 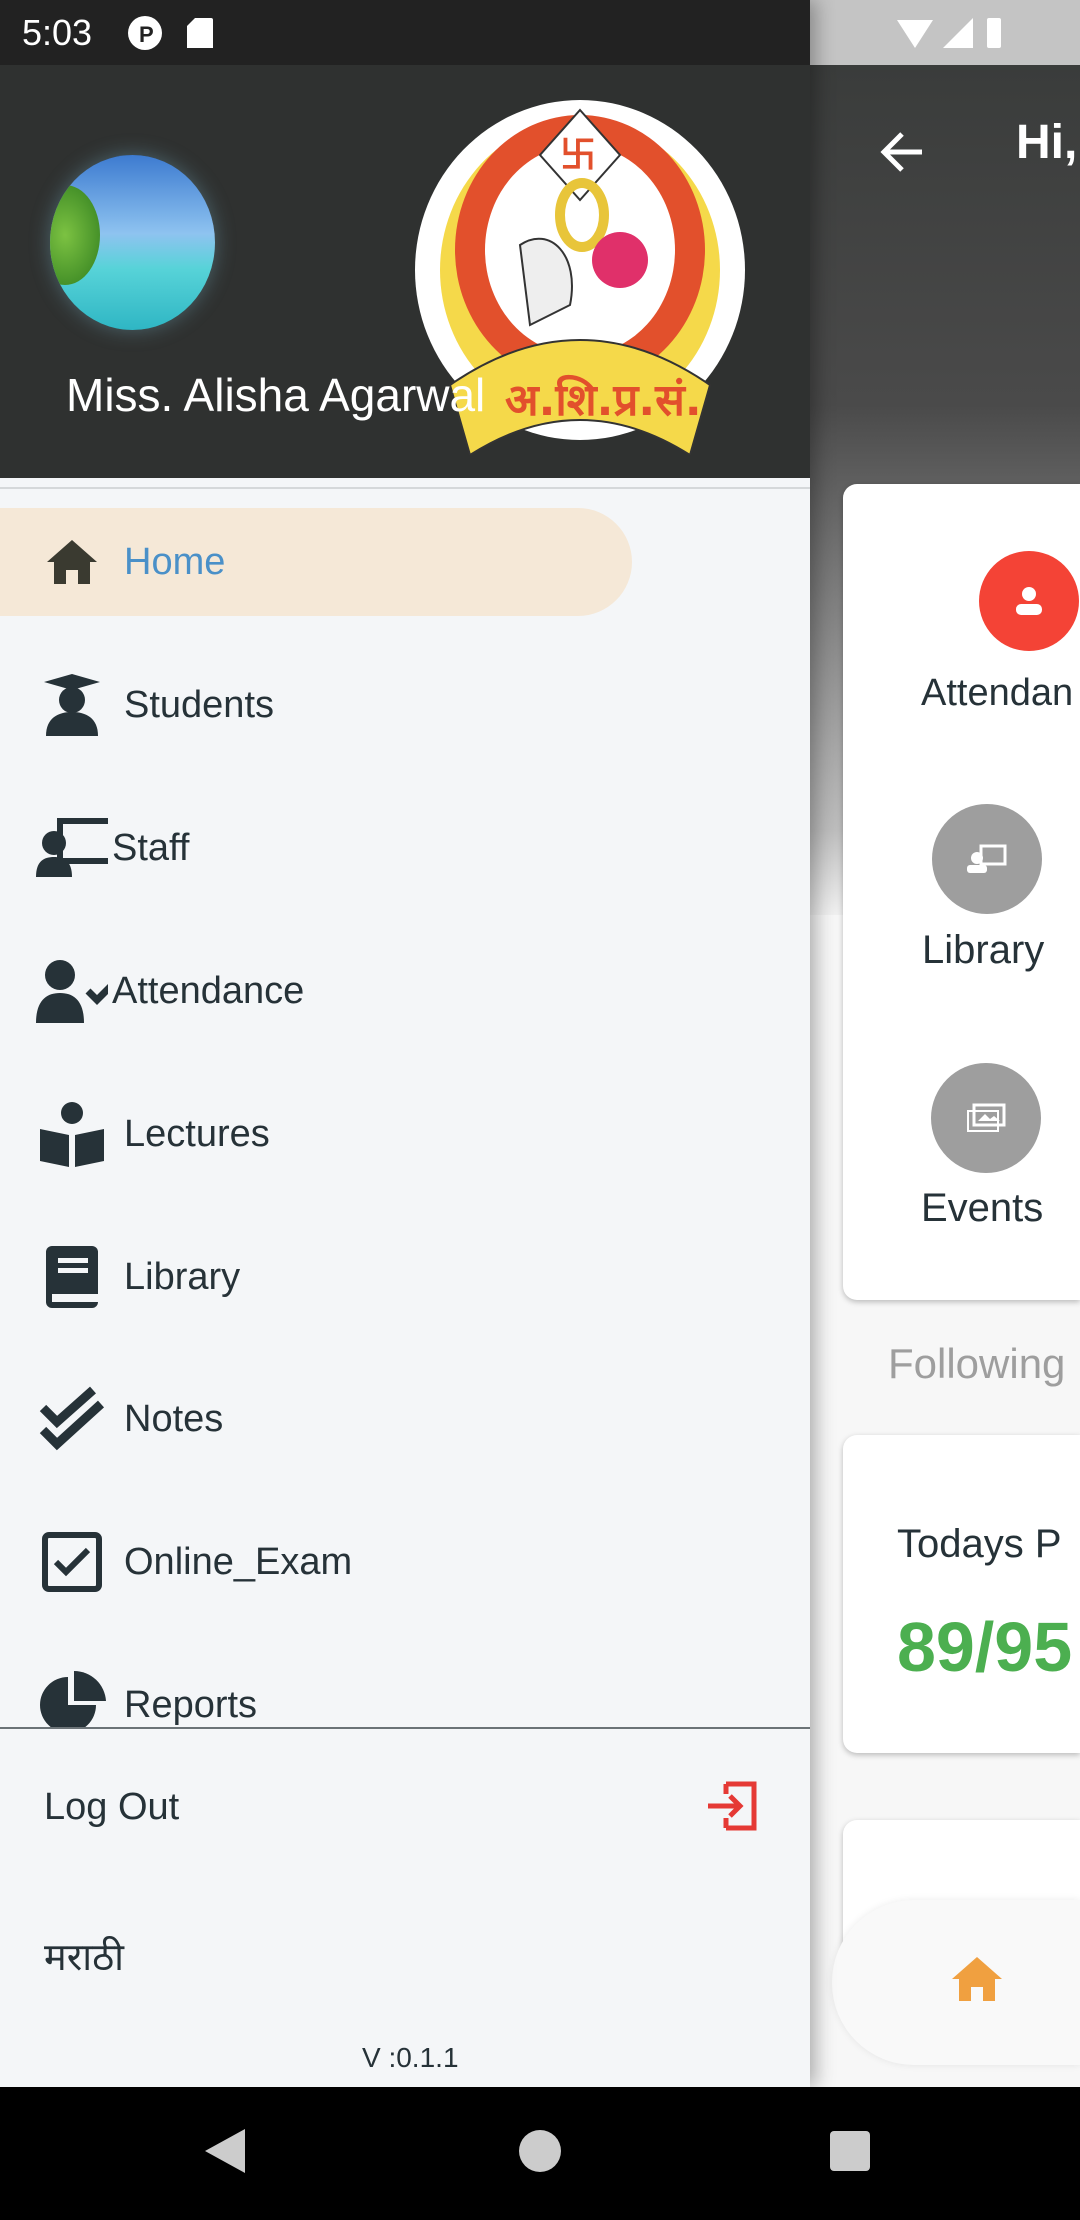 What do you see at coordinates (199, 704) in the screenshot?
I see `drawer-item-label: Students` at bounding box center [199, 704].